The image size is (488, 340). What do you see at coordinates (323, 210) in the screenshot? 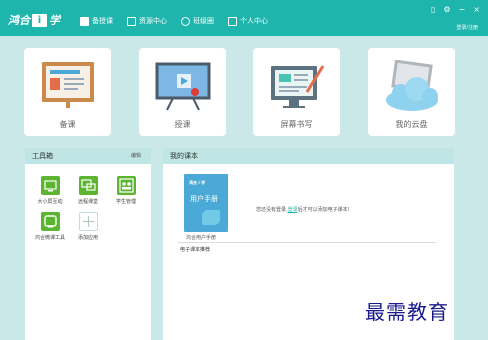
I see `hint-text-after: 后才可以添加电子课本!` at bounding box center [323, 210].